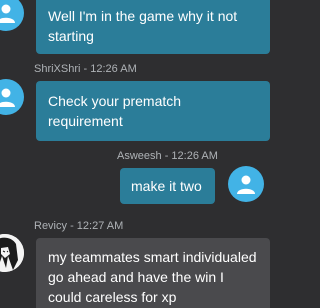 The height and width of the screenshot is (308, 320). What do you see at coordinates (51, 226) in the screenshot?
I see `sender-name: Revicy` at bounding box center [51, 226].